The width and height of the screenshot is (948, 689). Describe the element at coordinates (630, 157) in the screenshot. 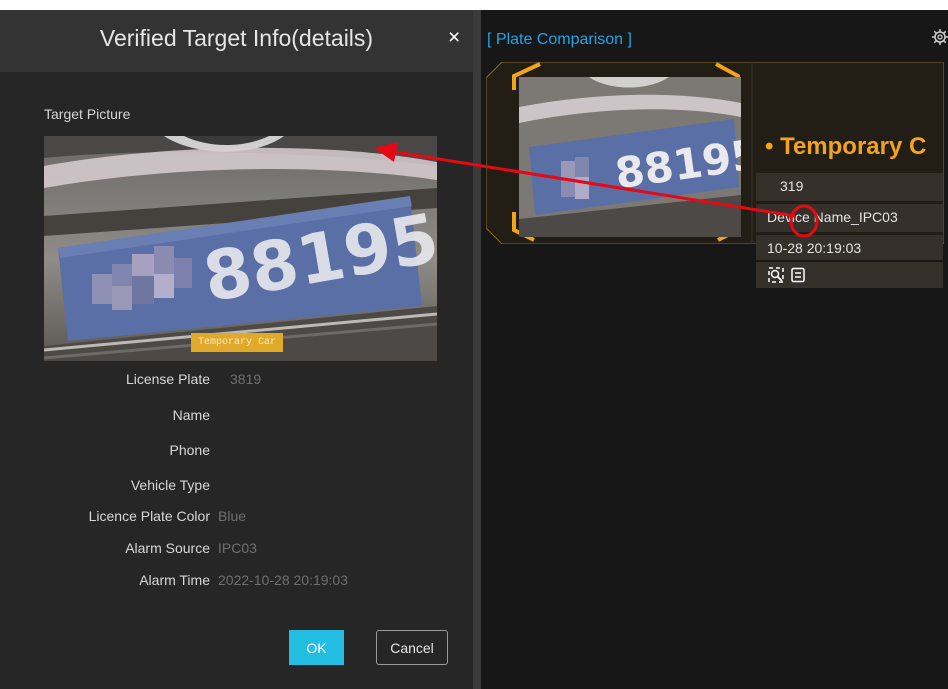

I see `card-plate-photo: 88195` at that location.